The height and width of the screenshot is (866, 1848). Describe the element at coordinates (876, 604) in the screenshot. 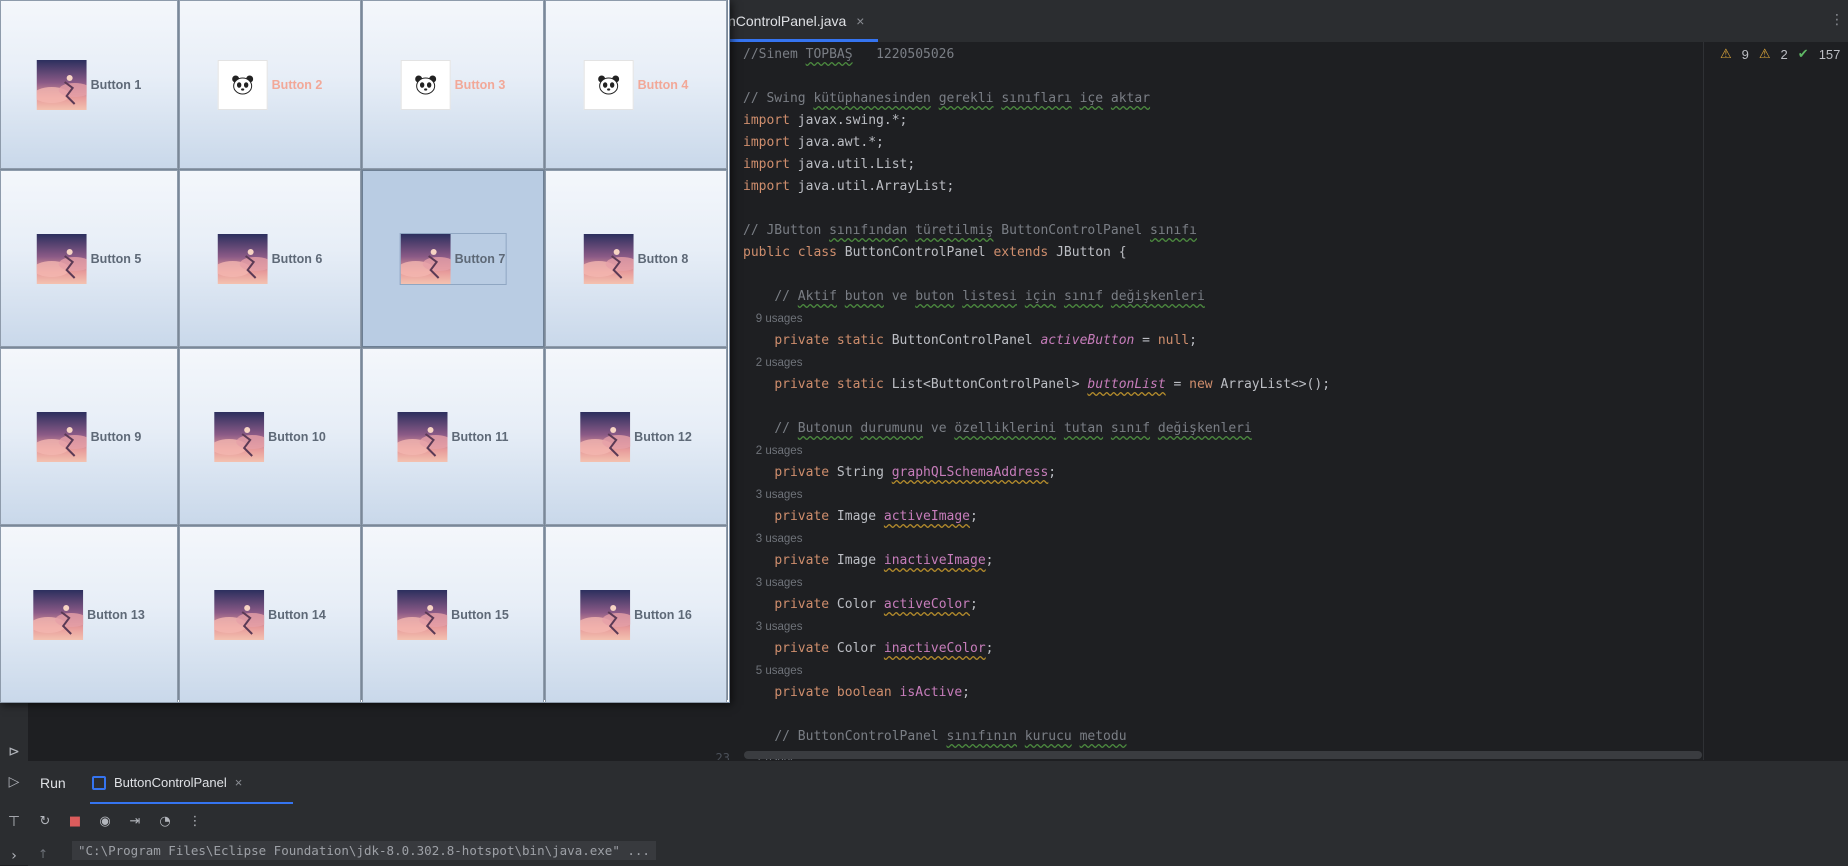

I see `code-line: private Color activeColor;` at that location.